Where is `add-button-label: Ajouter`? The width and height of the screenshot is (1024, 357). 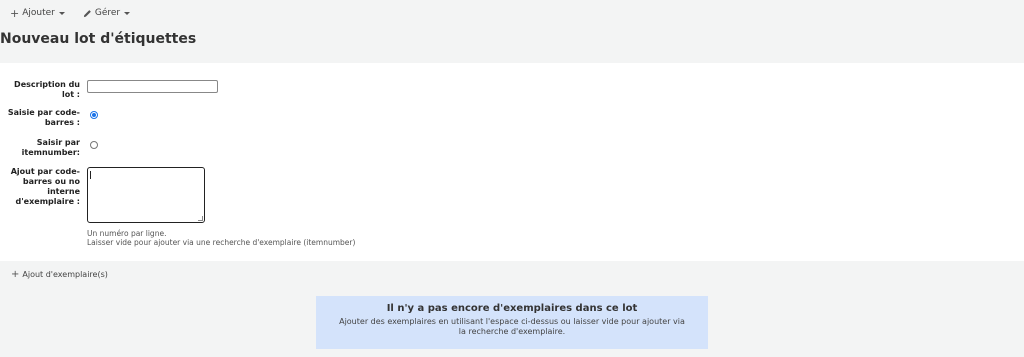 add-button-label: Ajouter is located at coordinates (38, 13).